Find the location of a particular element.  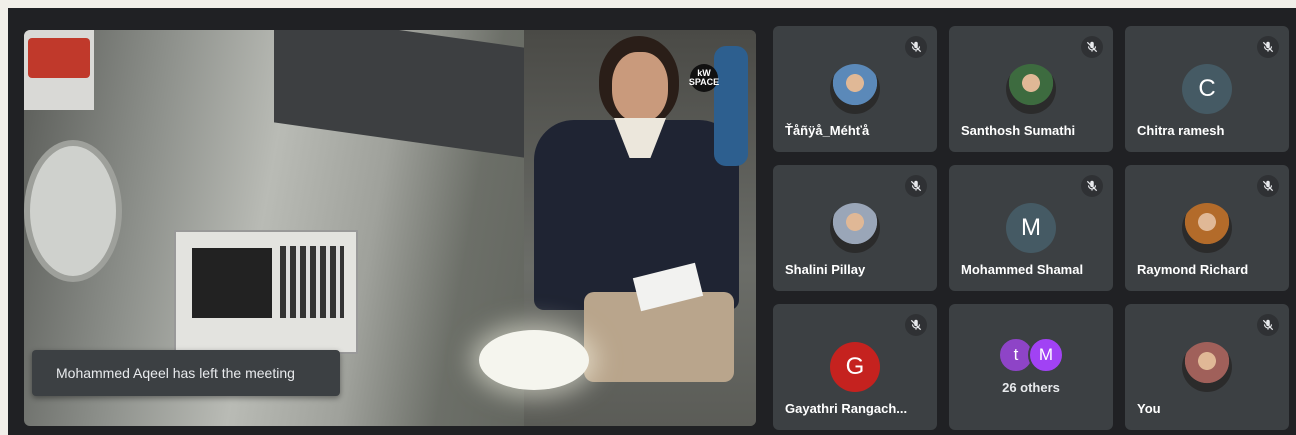

participant-name: Ťåñÿå_Méhťå is located at coordinates (827, 130).